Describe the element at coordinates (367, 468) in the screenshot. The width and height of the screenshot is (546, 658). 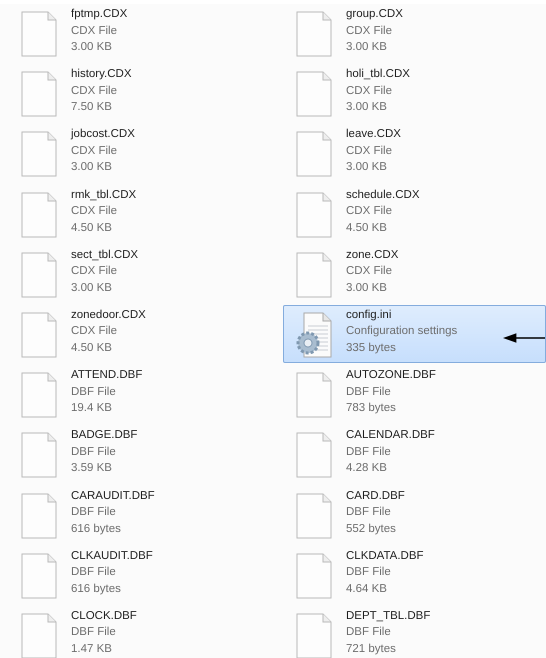
I see `file-size: 4.28 KB` at that location.